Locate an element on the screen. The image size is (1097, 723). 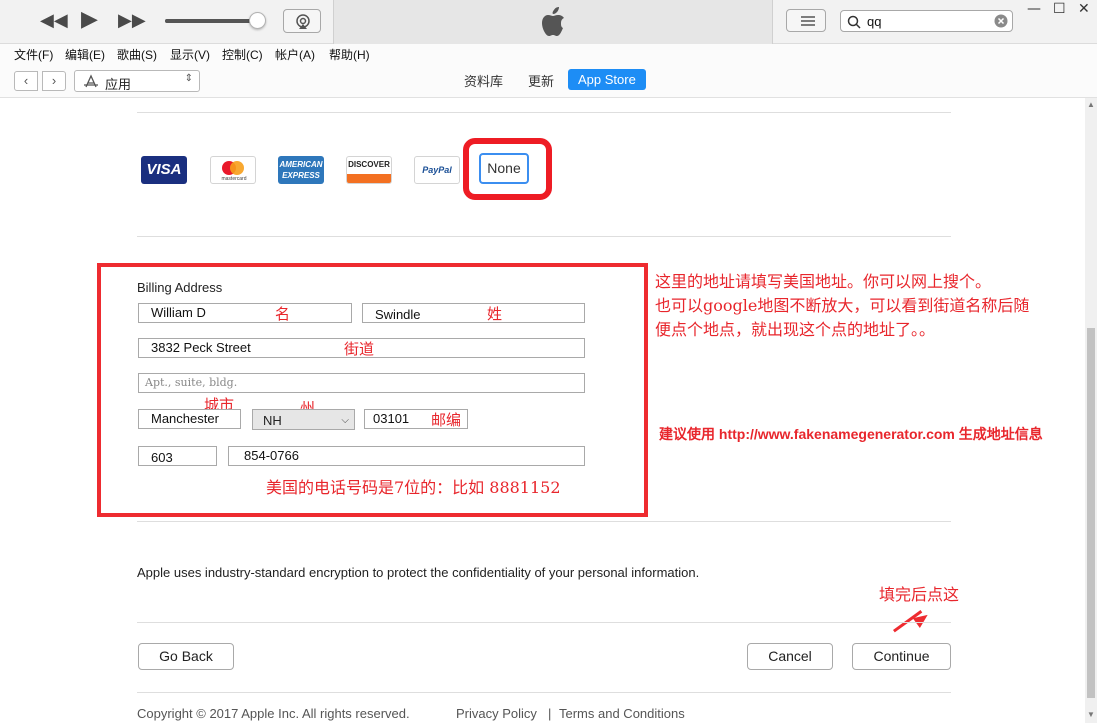
updown-icon: ⇕ is located at coordinates (188, 78).